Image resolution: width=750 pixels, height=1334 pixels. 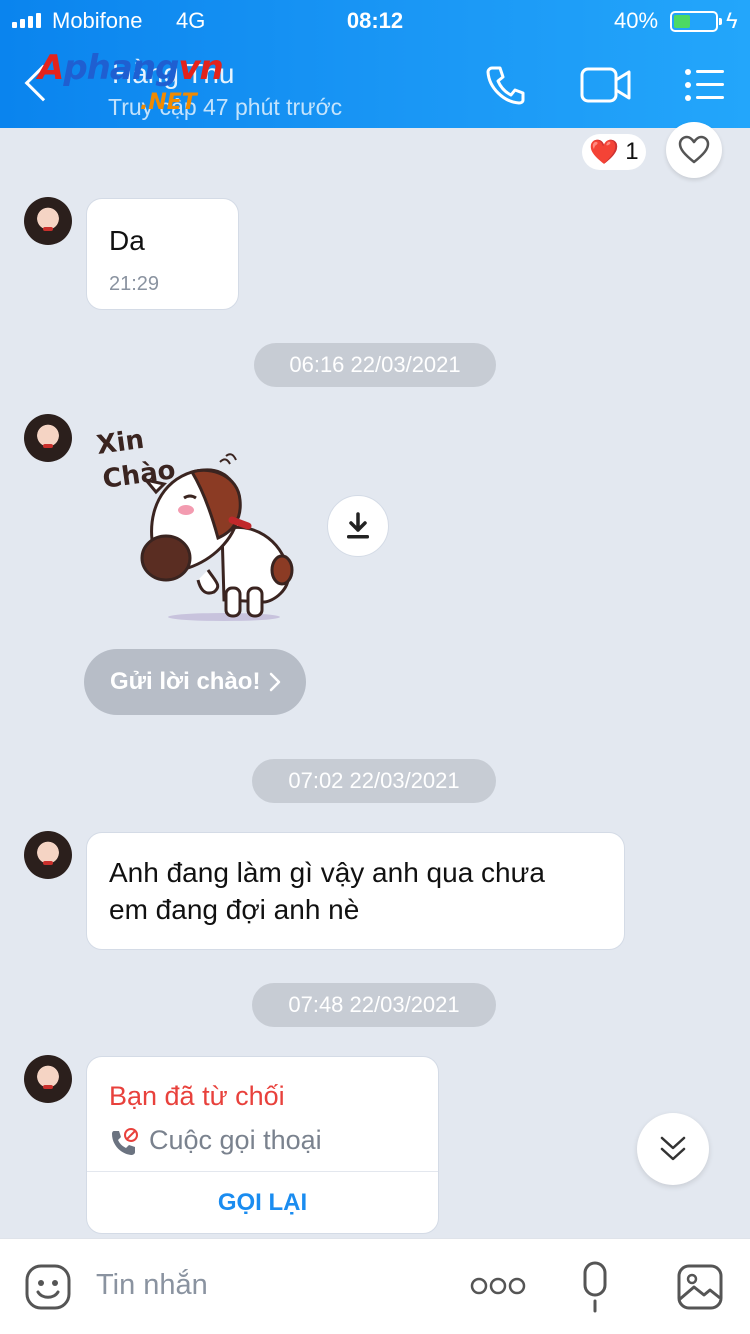 What do you see at coordinates (234, 909) in the screenshot?
I see `message-text-line-2: em đang đợi anh nè` at bounding box center [234, 909].